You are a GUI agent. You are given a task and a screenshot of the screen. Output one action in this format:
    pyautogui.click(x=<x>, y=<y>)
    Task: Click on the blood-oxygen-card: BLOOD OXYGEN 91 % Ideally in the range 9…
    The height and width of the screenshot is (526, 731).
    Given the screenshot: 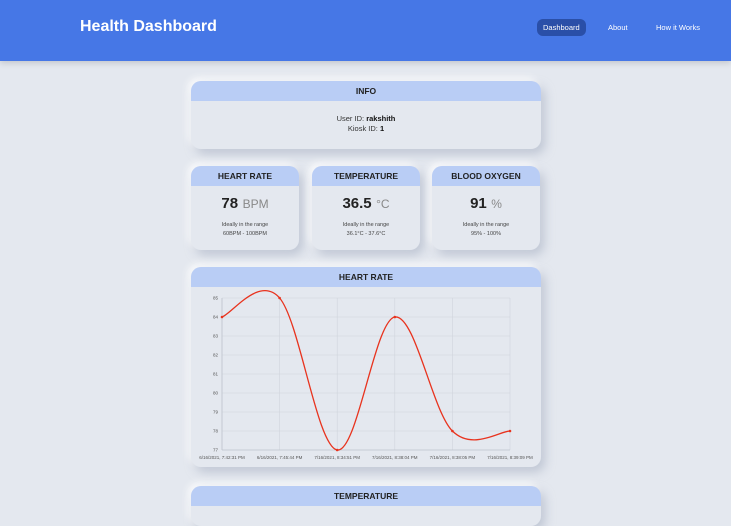 What is the action you would take?
    pyautogui.click(x=486, y=208)
    